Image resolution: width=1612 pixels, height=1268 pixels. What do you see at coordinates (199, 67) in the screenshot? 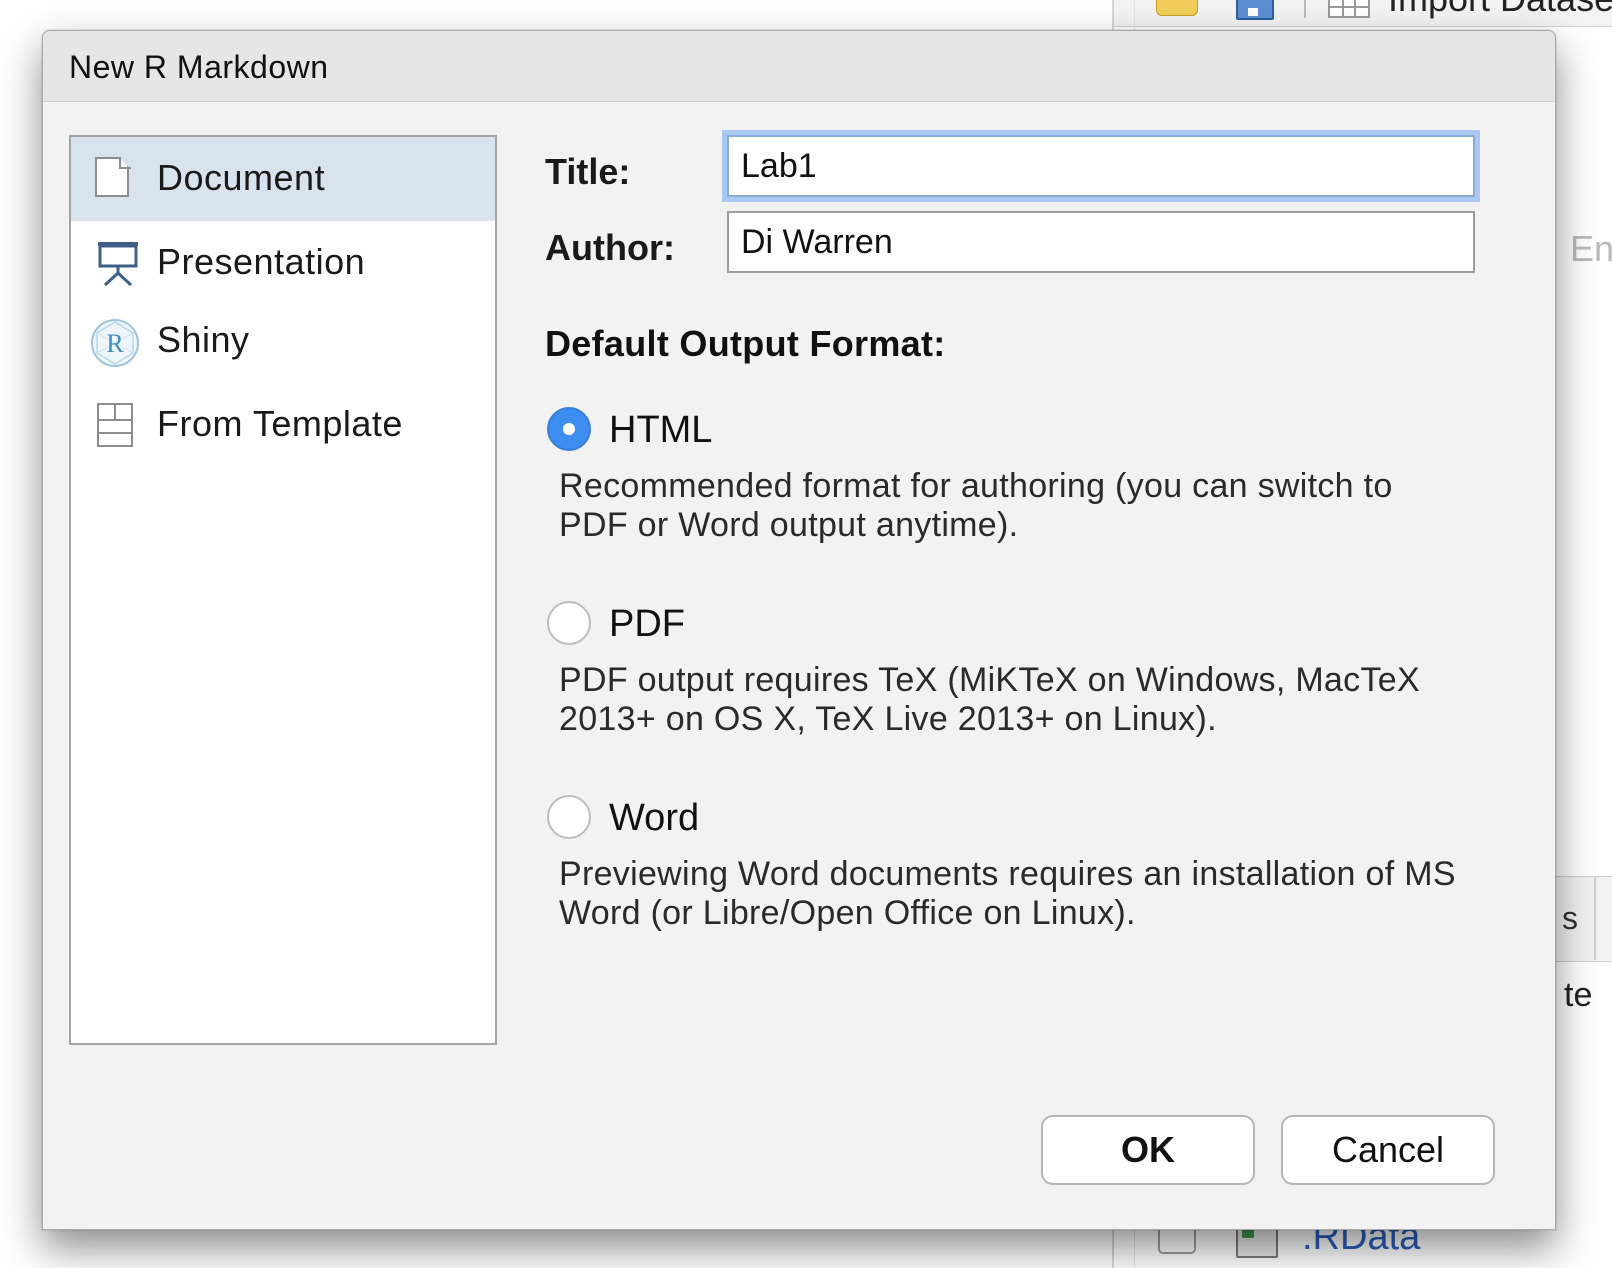
I see `dialog-title: New R Markdown` at bounding box center [199, 67].